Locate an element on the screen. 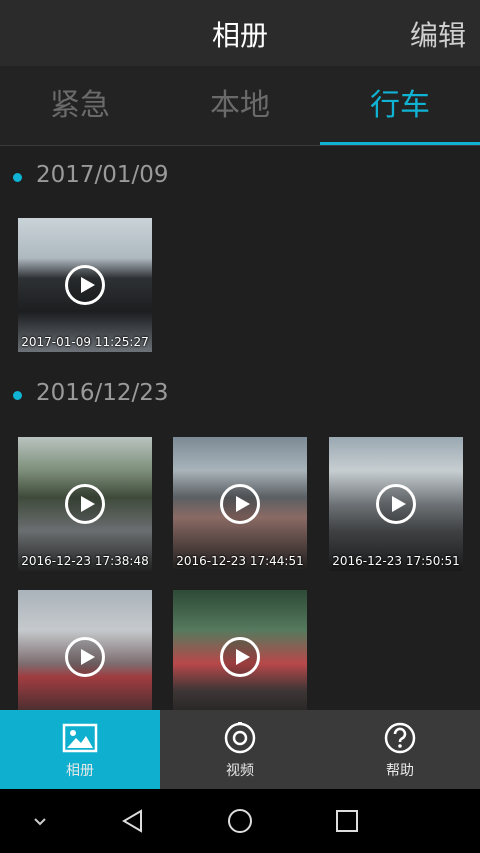 This screenshot has height=853, width=480. video-thumbnail: 2016-12-23 17:38:48 is located at coordinates (85, 504).